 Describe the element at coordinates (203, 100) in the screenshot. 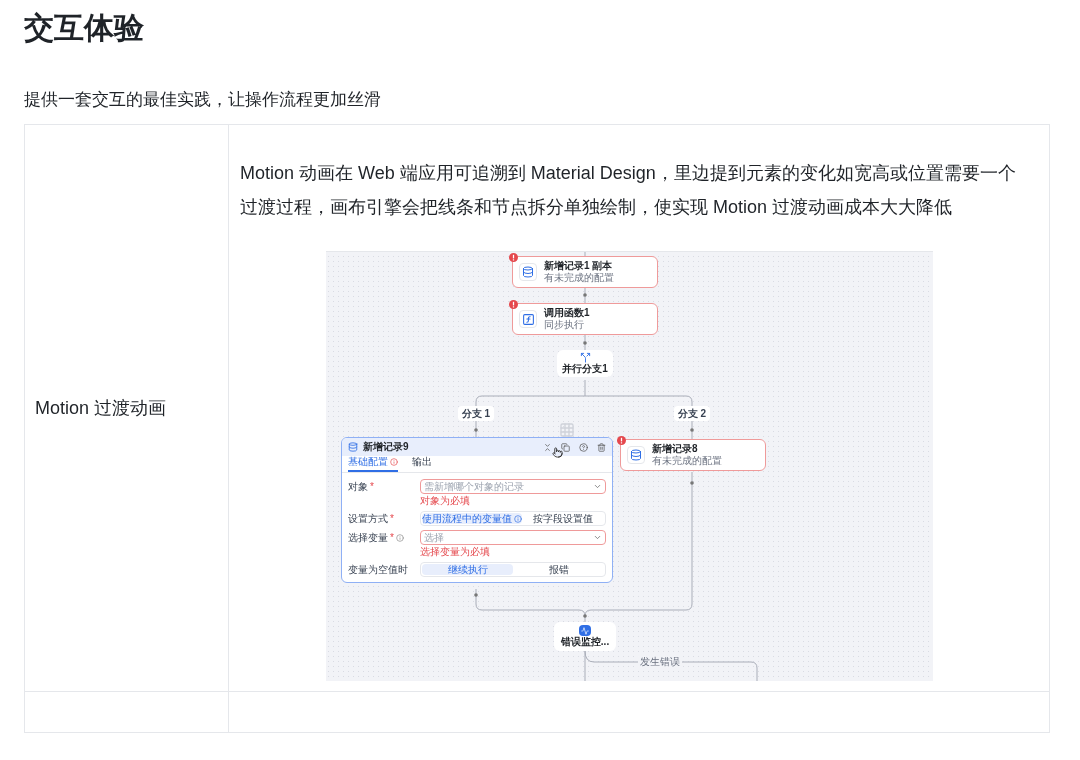

I see `intro-text: 提供一套交互的最佳实践，让操作流程更加丝滑` at that location.